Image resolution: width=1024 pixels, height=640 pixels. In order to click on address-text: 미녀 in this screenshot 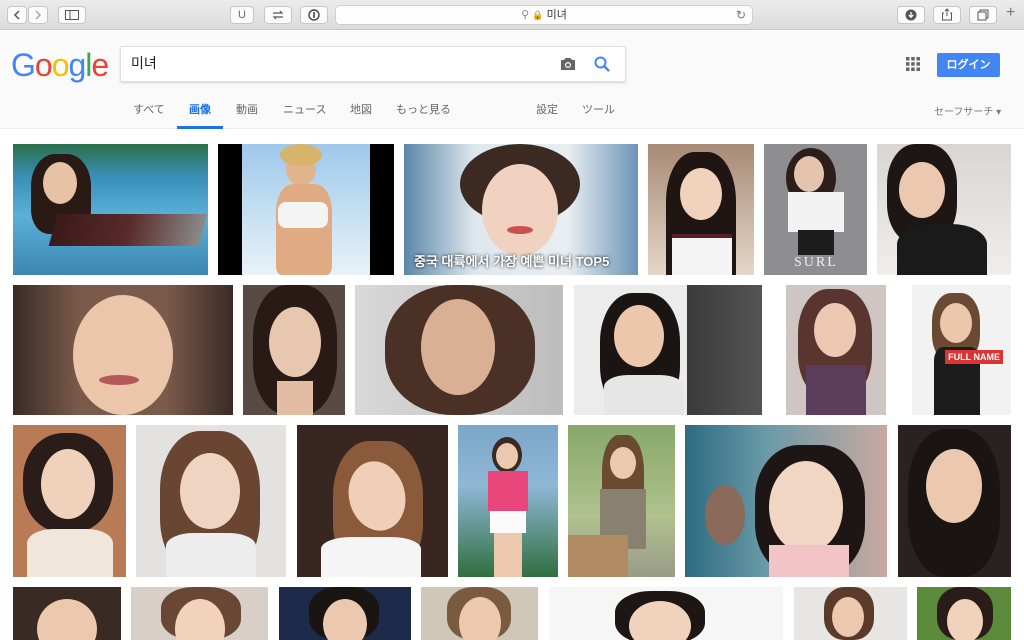, I will do `click(556, 15)`.